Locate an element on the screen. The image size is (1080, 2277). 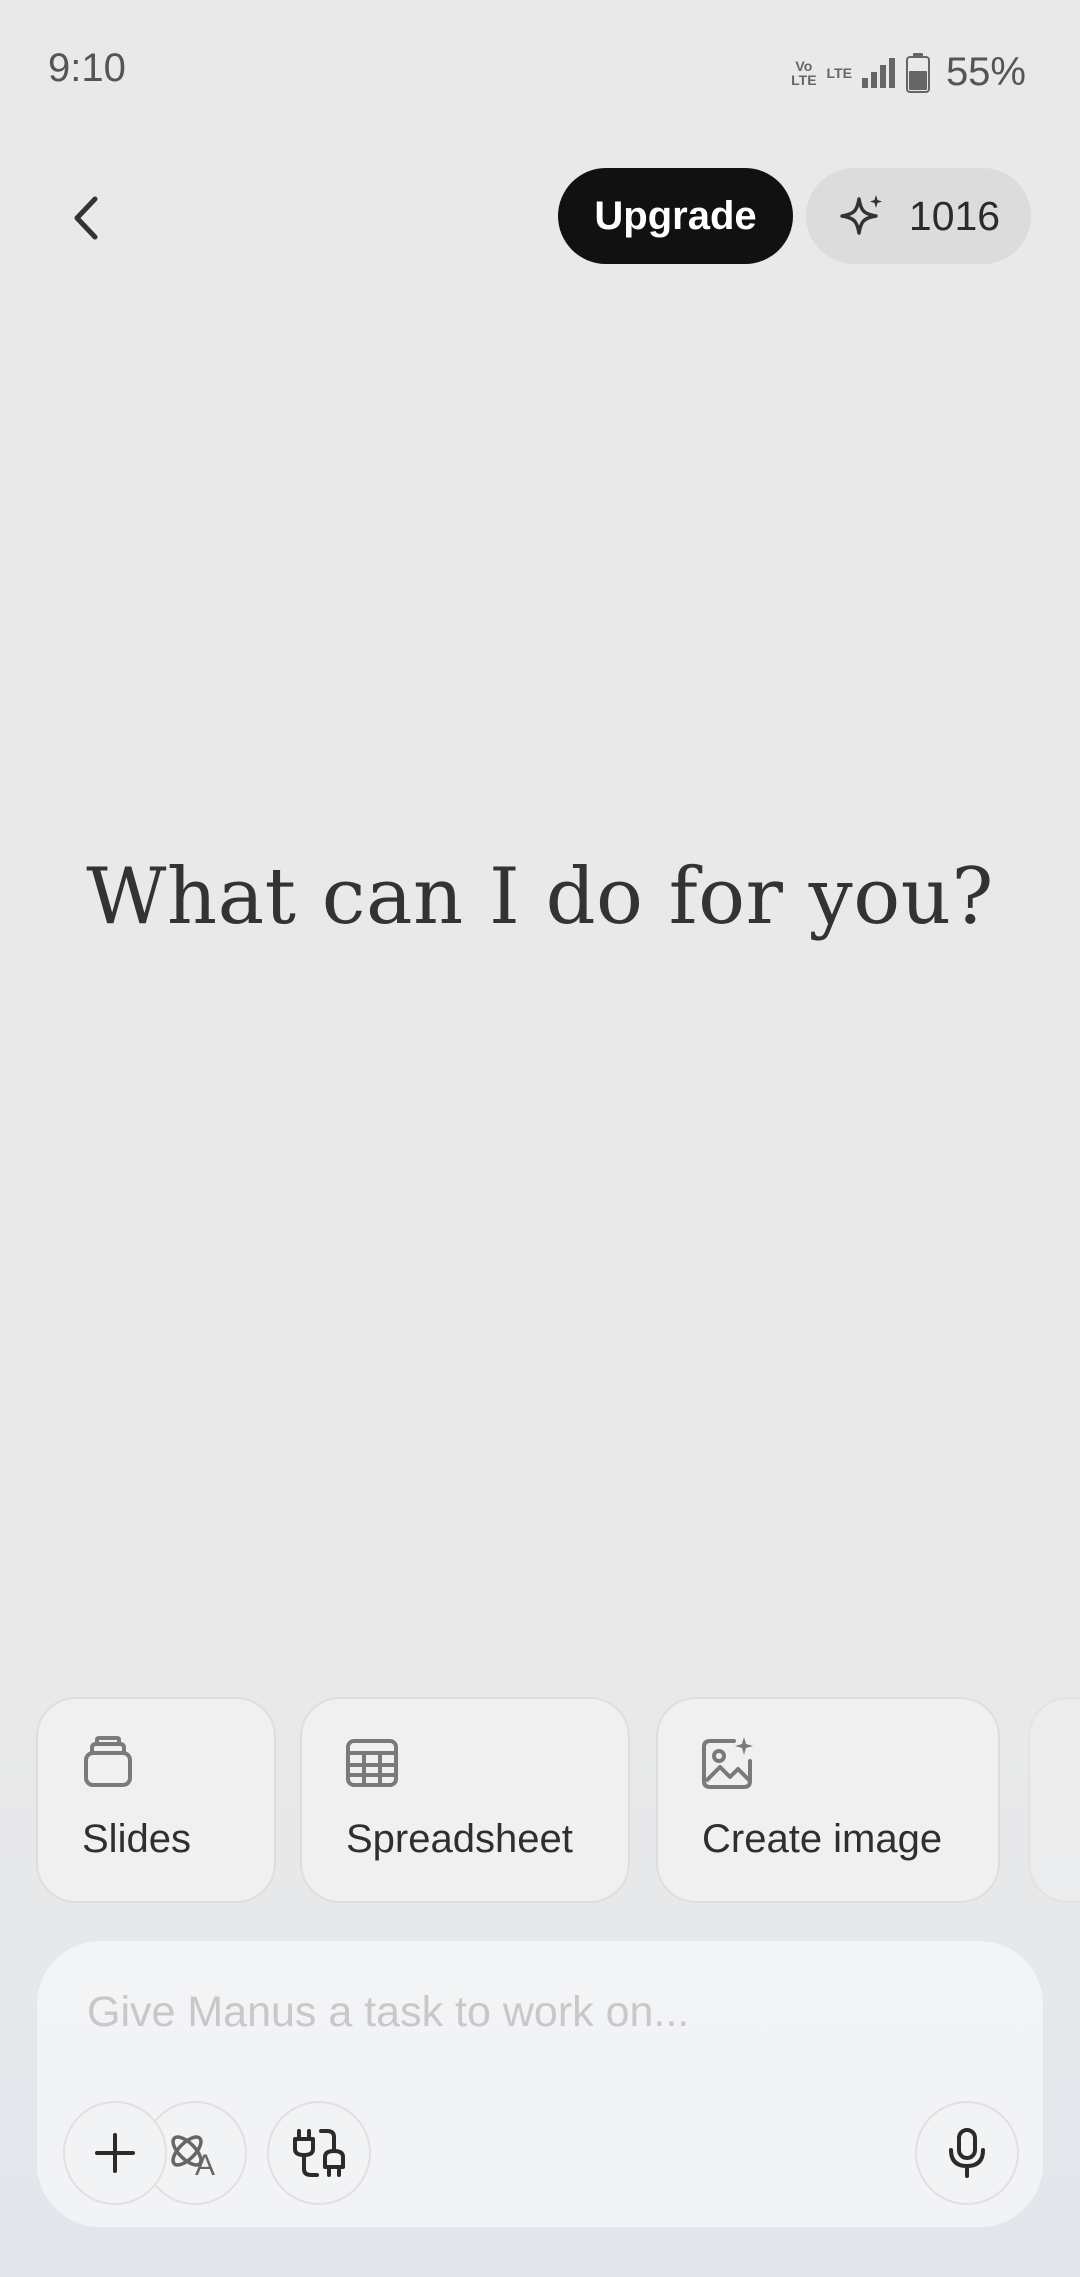
voice-input-button is located at coordinates (967, 2153).